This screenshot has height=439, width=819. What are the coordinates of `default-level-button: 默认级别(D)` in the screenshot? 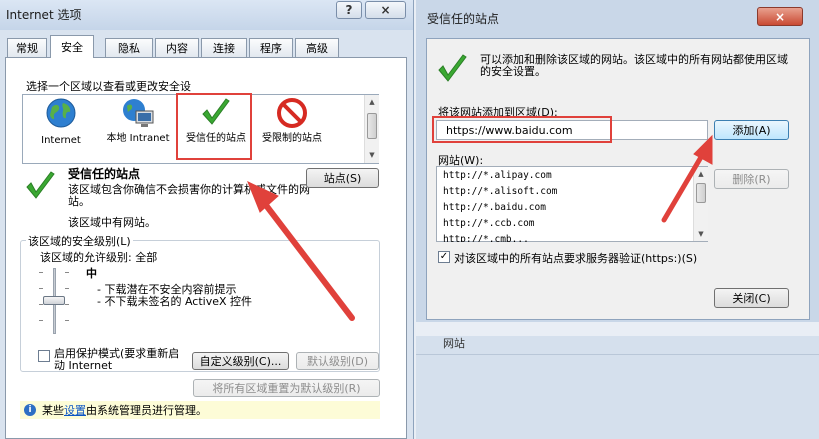 It's located at (337, 361).